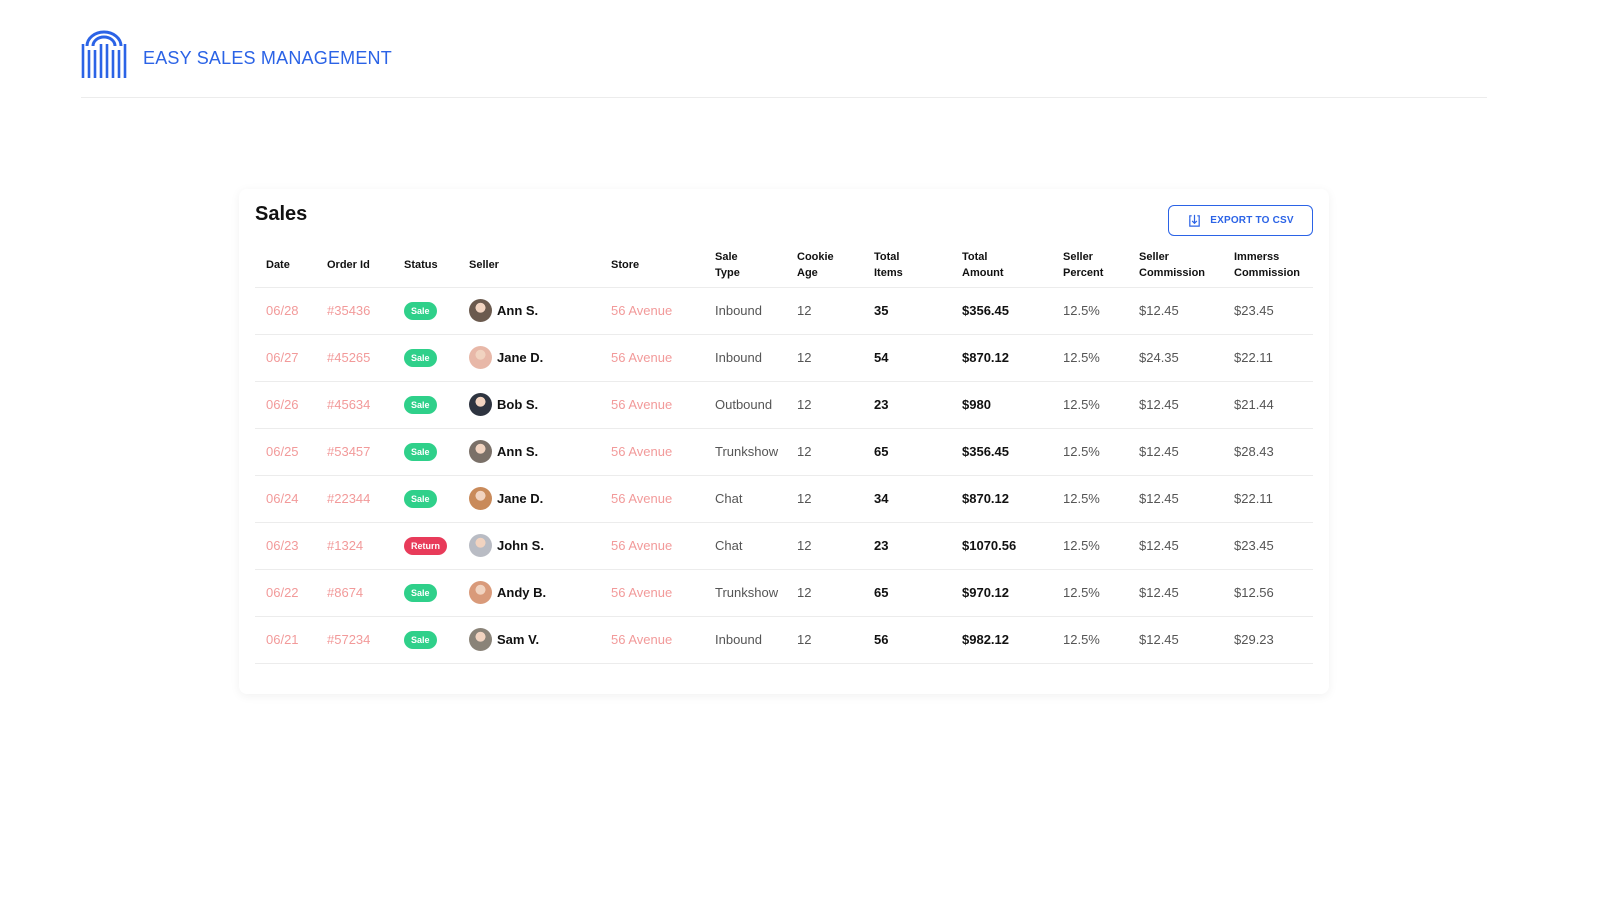  I want to click on seller-name: Jane D., so click(520, 357).